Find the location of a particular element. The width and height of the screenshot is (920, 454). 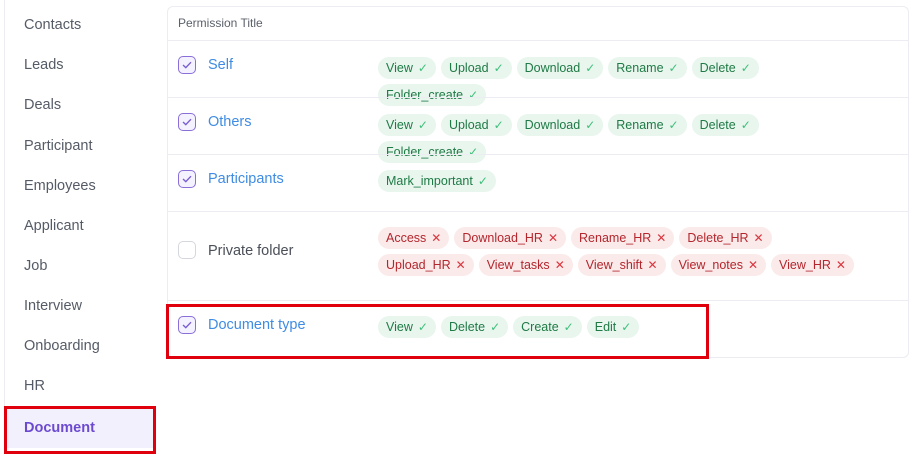

permission-chip-view-shift: View_shift ✕ is located at coordinates (621, 265).